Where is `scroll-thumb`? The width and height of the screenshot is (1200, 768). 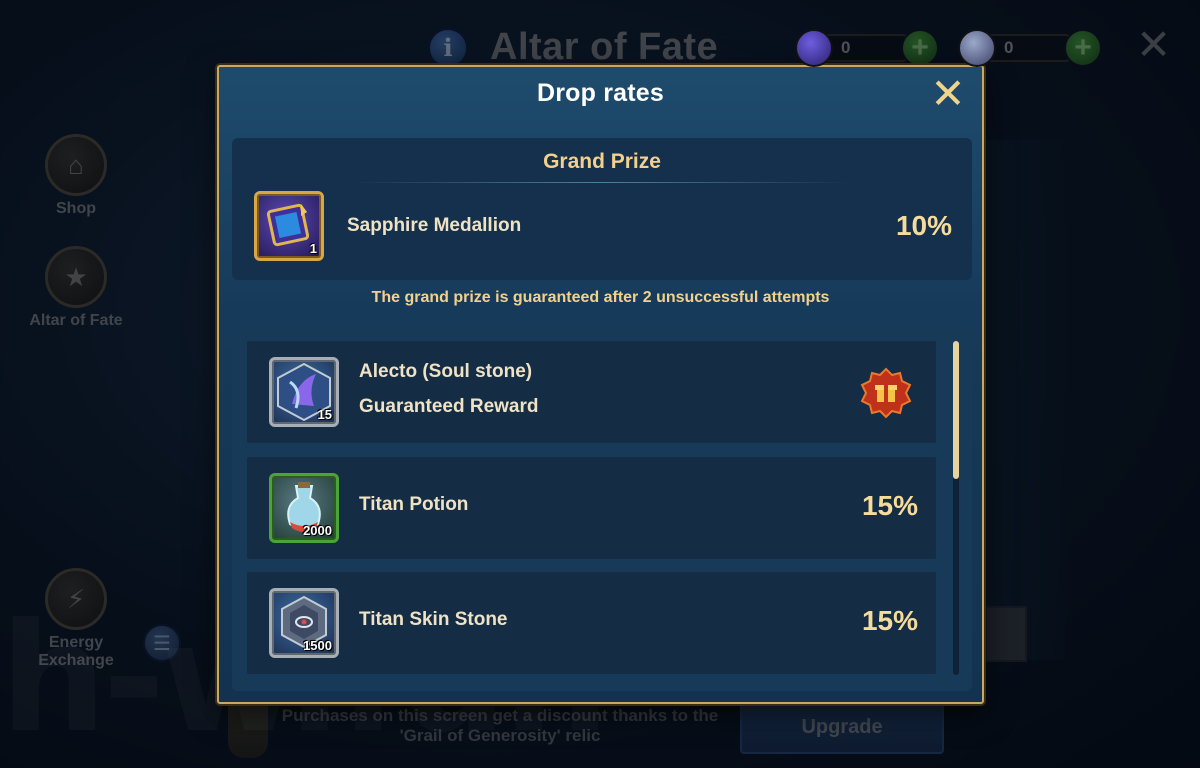
scroll-thumb is located at coordinates (956, 410).